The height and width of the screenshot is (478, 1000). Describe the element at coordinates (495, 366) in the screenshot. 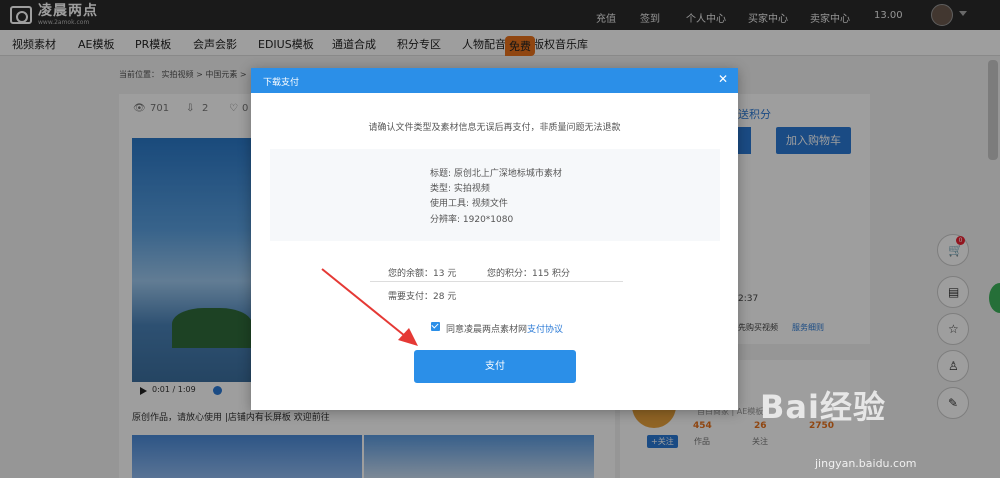

I see `pay-button: 支付` at that location.